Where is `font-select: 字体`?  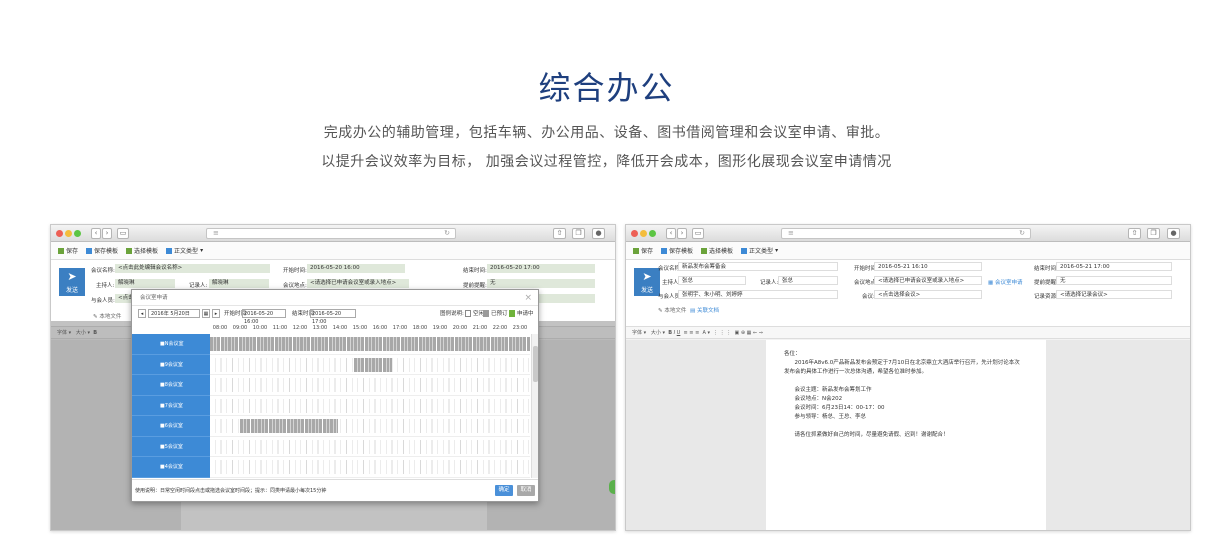 font-select: 字体 is located at coordinates (637, 333).